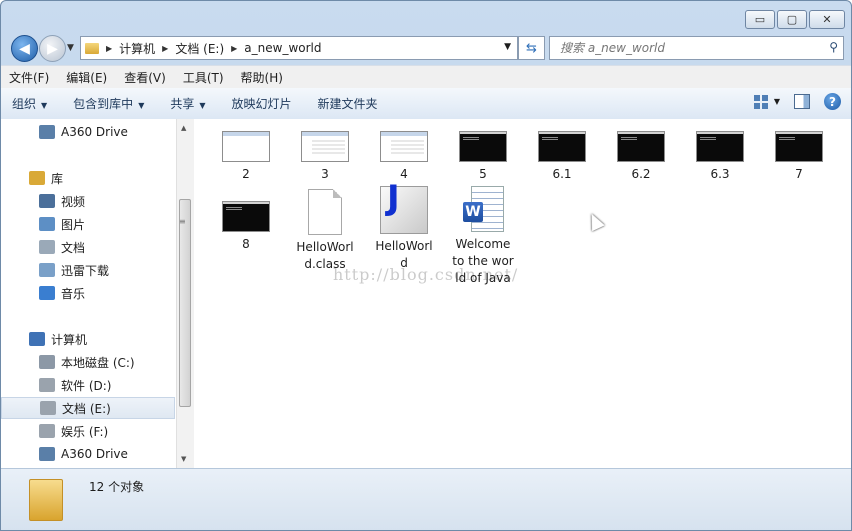  Describe the element at coordinates (777, 101) in the screenshot. I see `view-options-dropdown: ▼` at that location.